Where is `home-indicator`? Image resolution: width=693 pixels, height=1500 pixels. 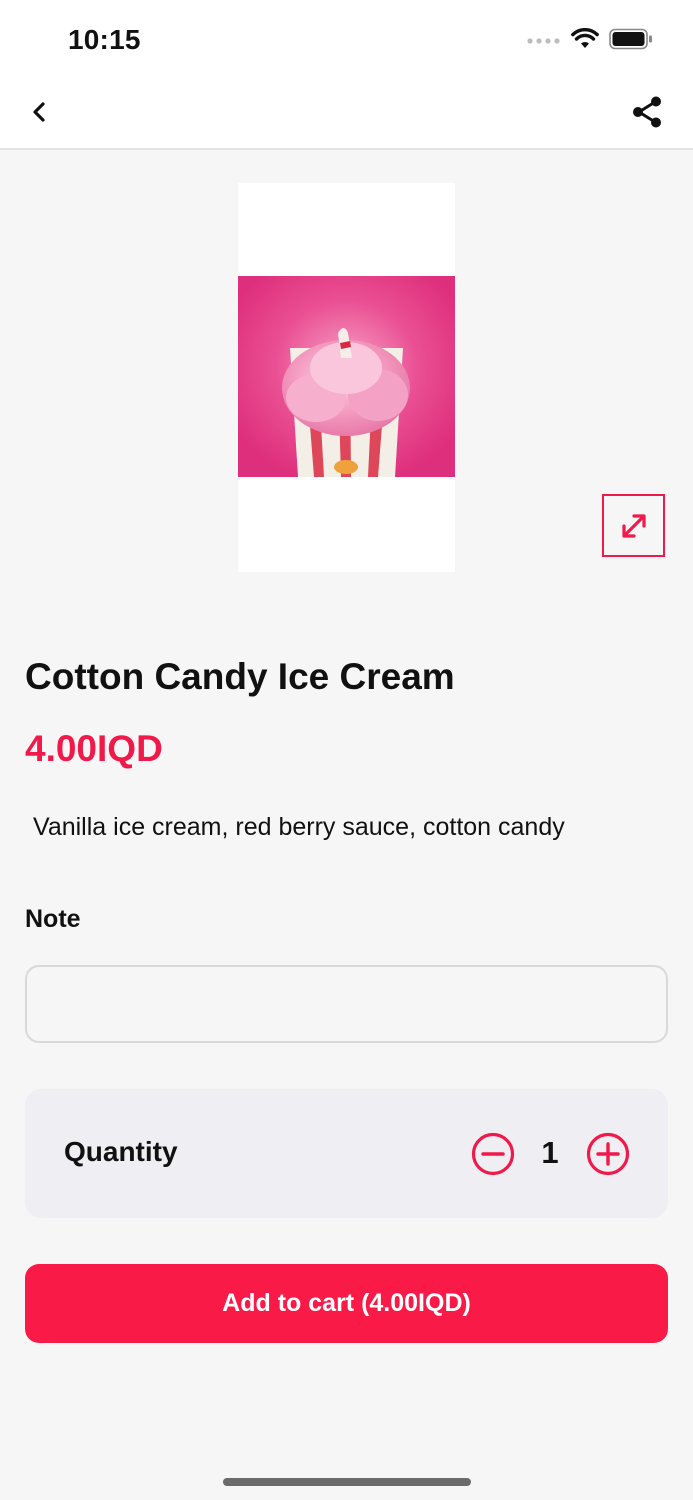 home-indicator is located at coordinates (347, 1482).